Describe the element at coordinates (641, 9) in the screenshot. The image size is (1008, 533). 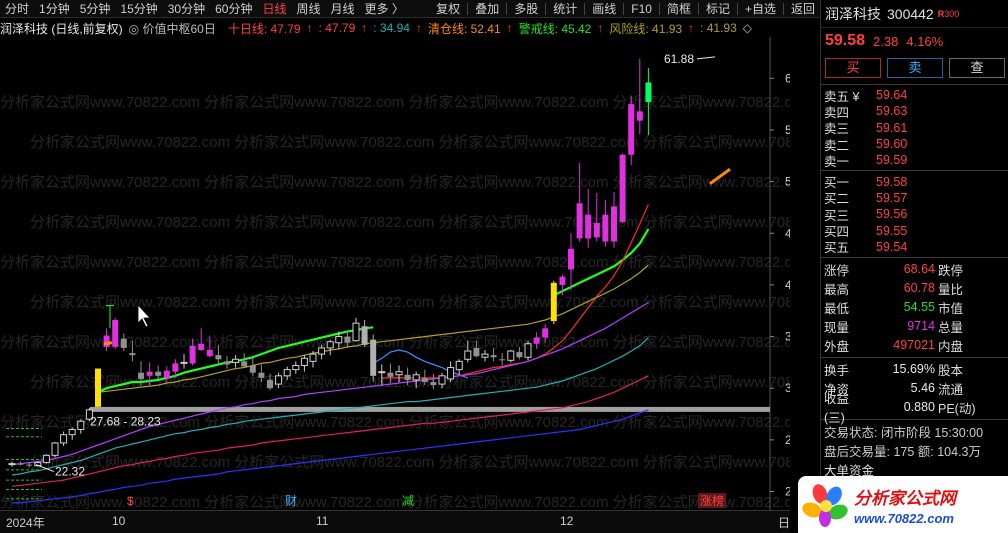
I see `toolbar-action-button: F10` at that location.